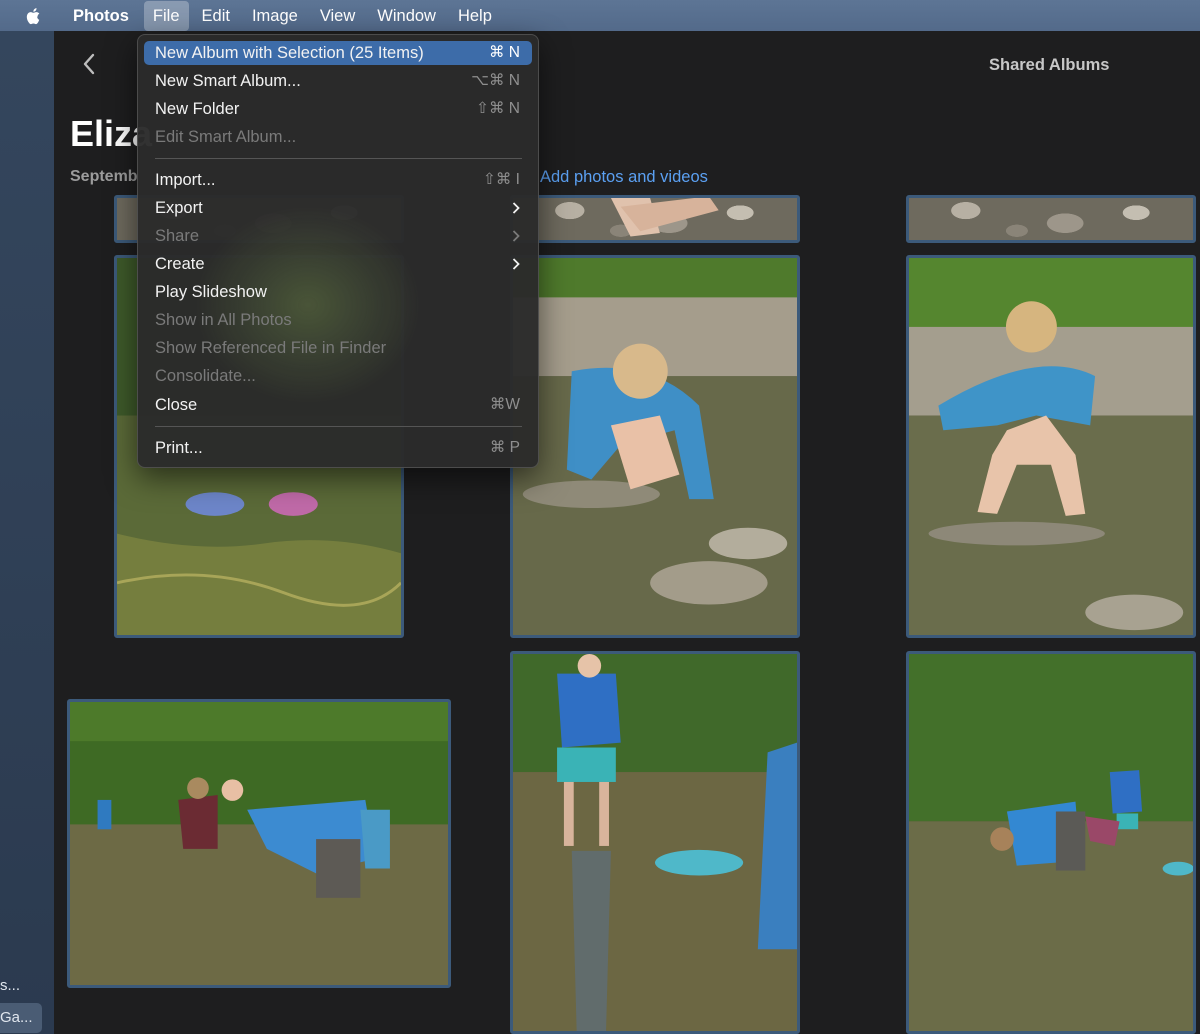  I want to click on menu-item-share: Share, so click(338, 236).